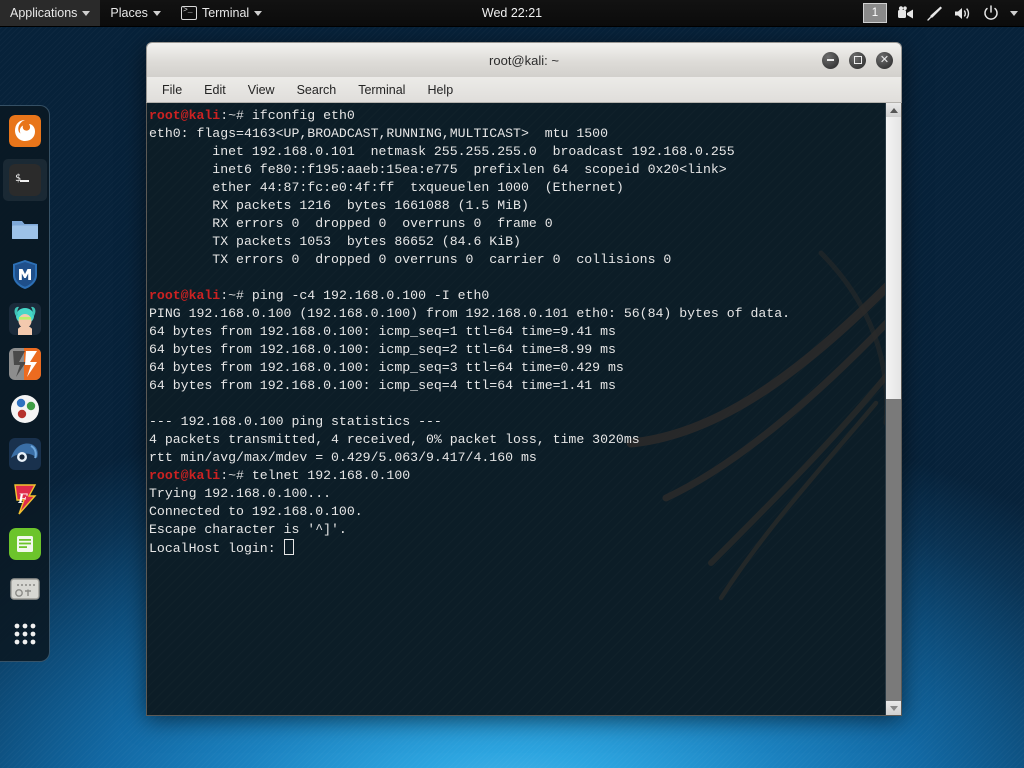  I want to click on menu-view: View, so click(261, 90).